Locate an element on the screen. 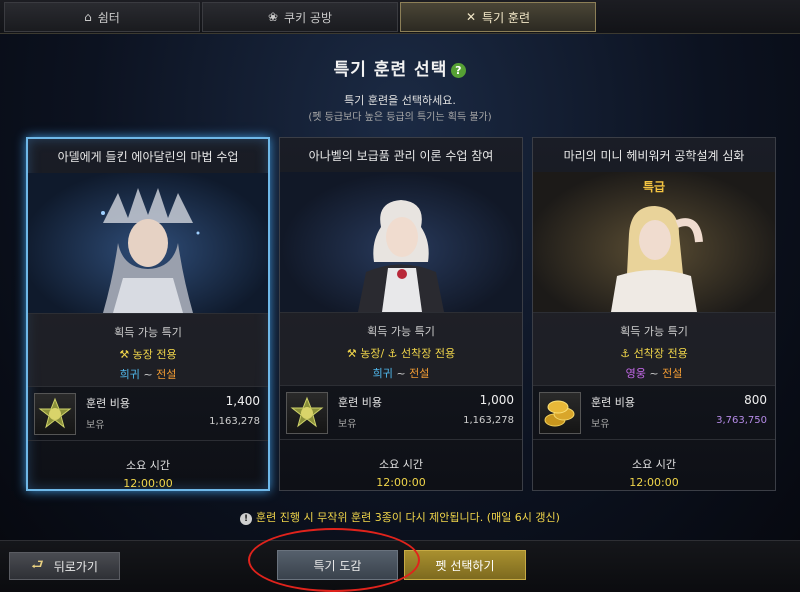 The width and height of the screenshot is (800, 592). card-title: 마리의 미니 헤비워커 공학설계 심화 is located at coordinates (654, 155).